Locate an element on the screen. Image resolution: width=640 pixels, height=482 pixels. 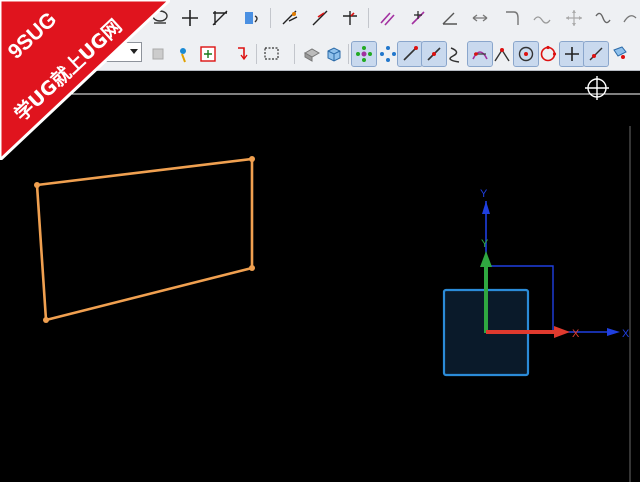
dimension-icon is located at coordinates (290, 18).